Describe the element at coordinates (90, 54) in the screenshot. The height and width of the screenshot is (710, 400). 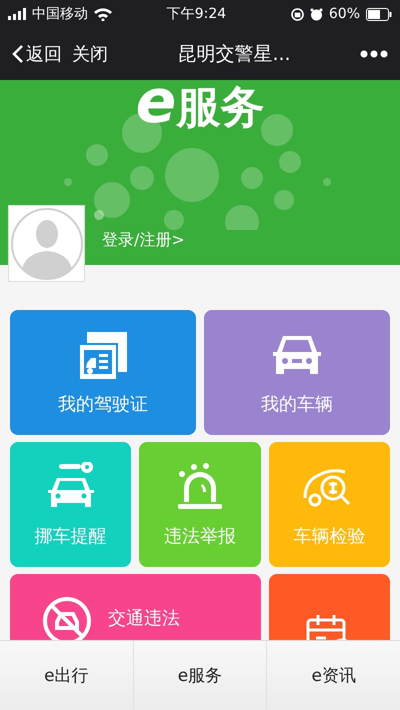
I see `close-button: 关闭` at that location.